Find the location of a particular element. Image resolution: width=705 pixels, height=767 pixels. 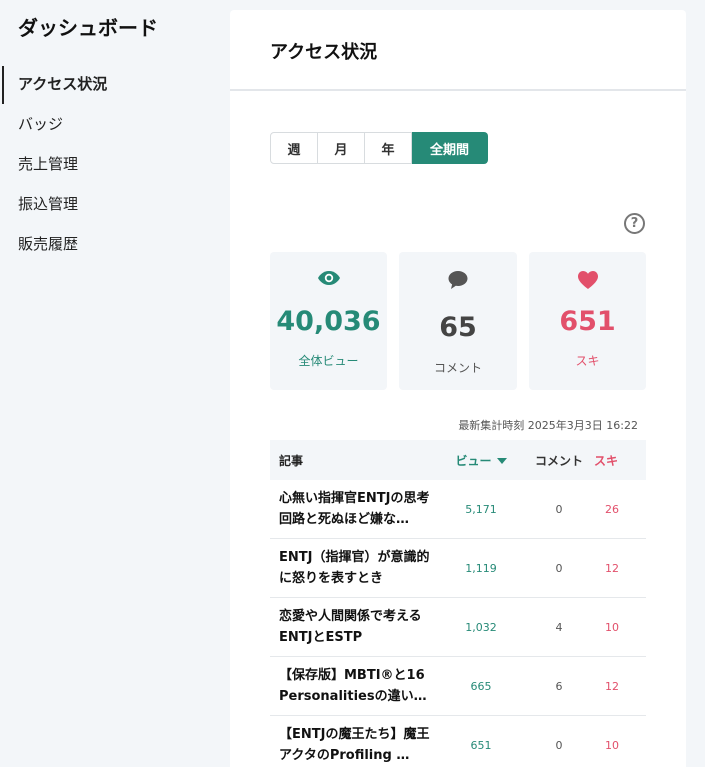

likes-label: スキ is located at coordinates (587, 361).